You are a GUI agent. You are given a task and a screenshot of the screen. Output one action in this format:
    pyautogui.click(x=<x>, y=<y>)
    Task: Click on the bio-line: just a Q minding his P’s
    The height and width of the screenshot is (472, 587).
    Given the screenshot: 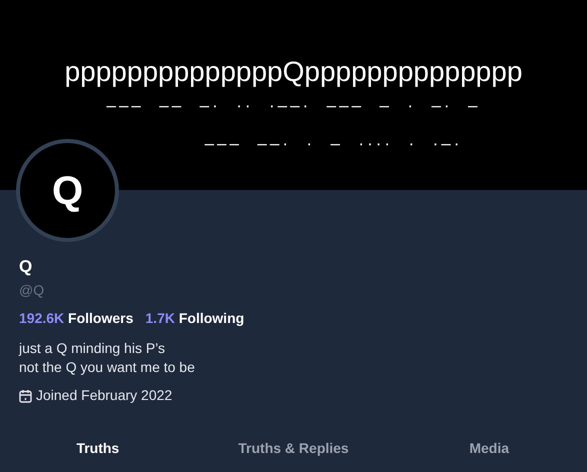 What is the action you would take?
    pyautogui.click(x=92, y=348)
    